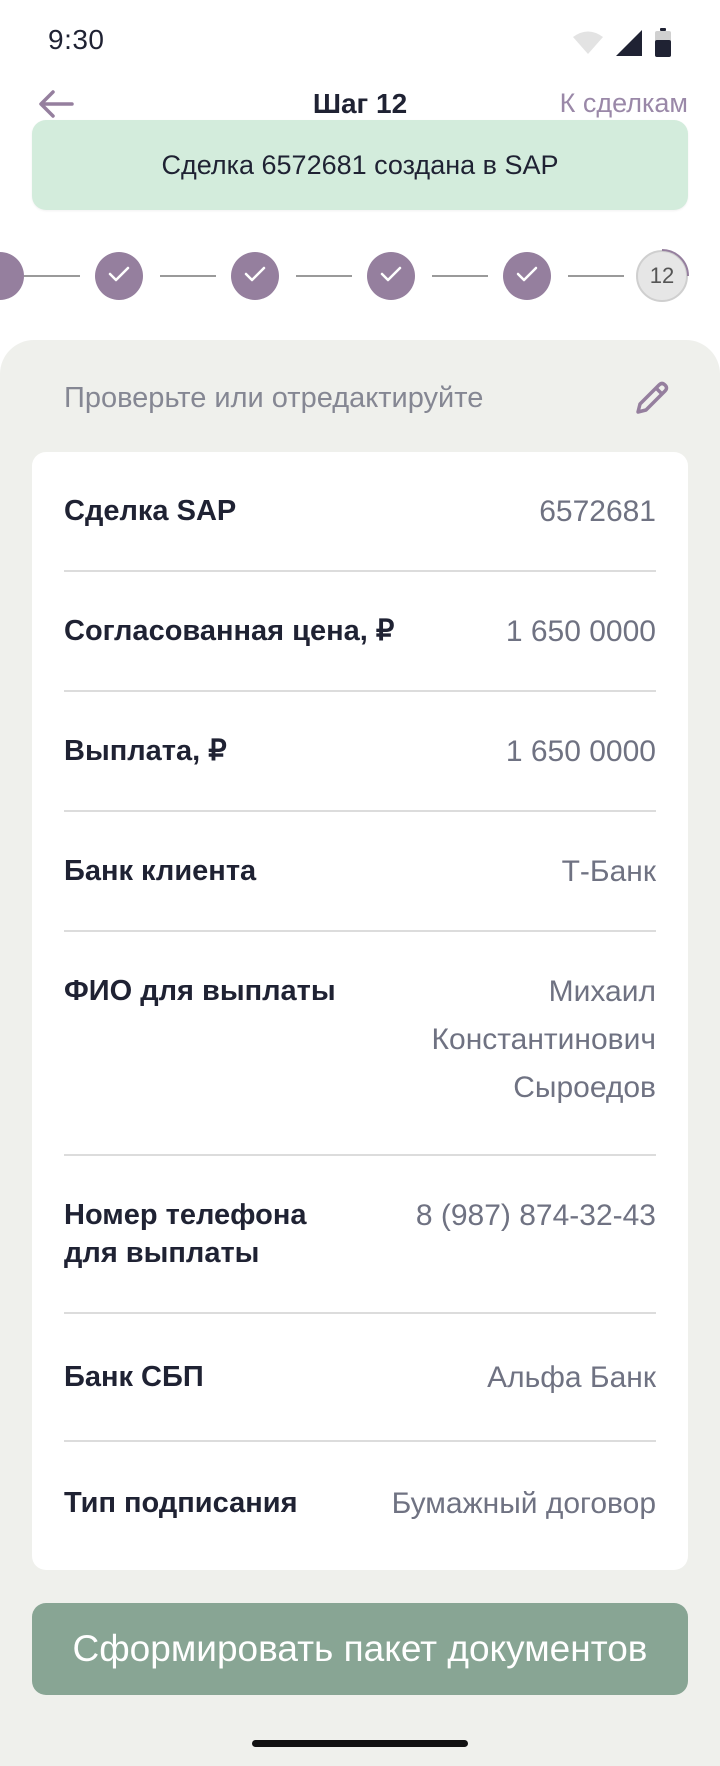  What do you see at coordinates (629, 45) in the screenshot?
I see `cellular-signal-icon` at bounding box center [629, 45].